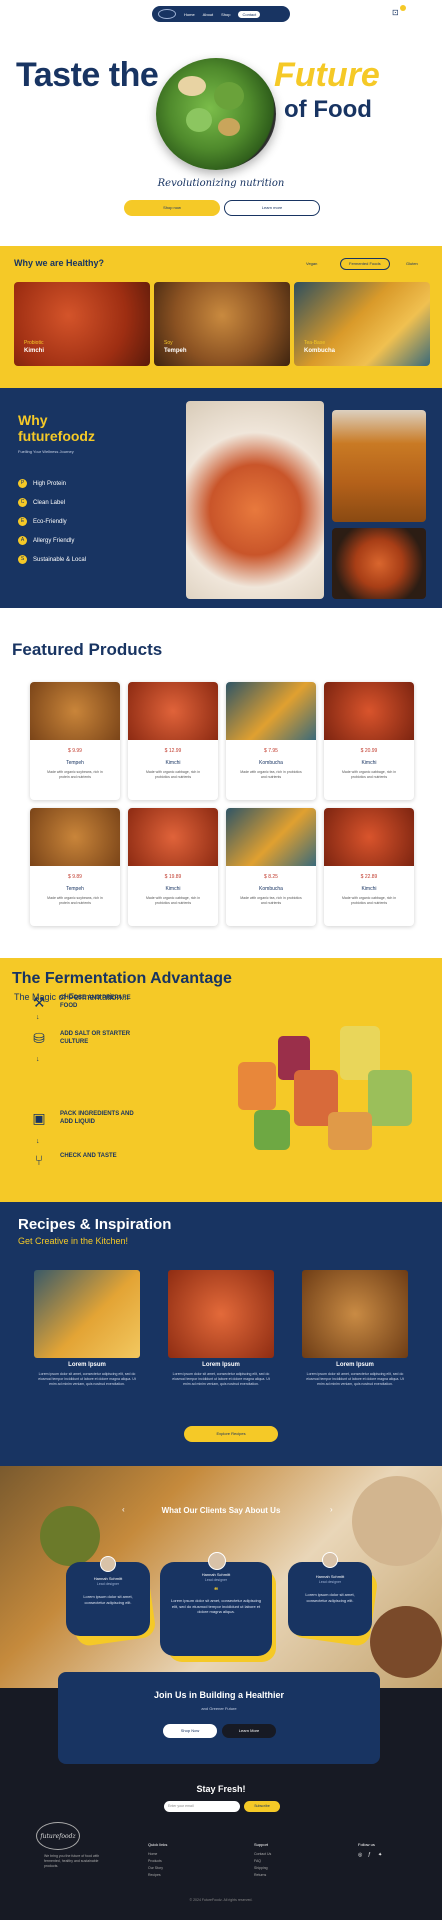 This screenshot has width=442, height=1920. What do you see at coordinates (82, 324) in the screenshot?
I see `healthy-card-kimchi: Probiotic Kimchi` at bounding box center [82, 324].